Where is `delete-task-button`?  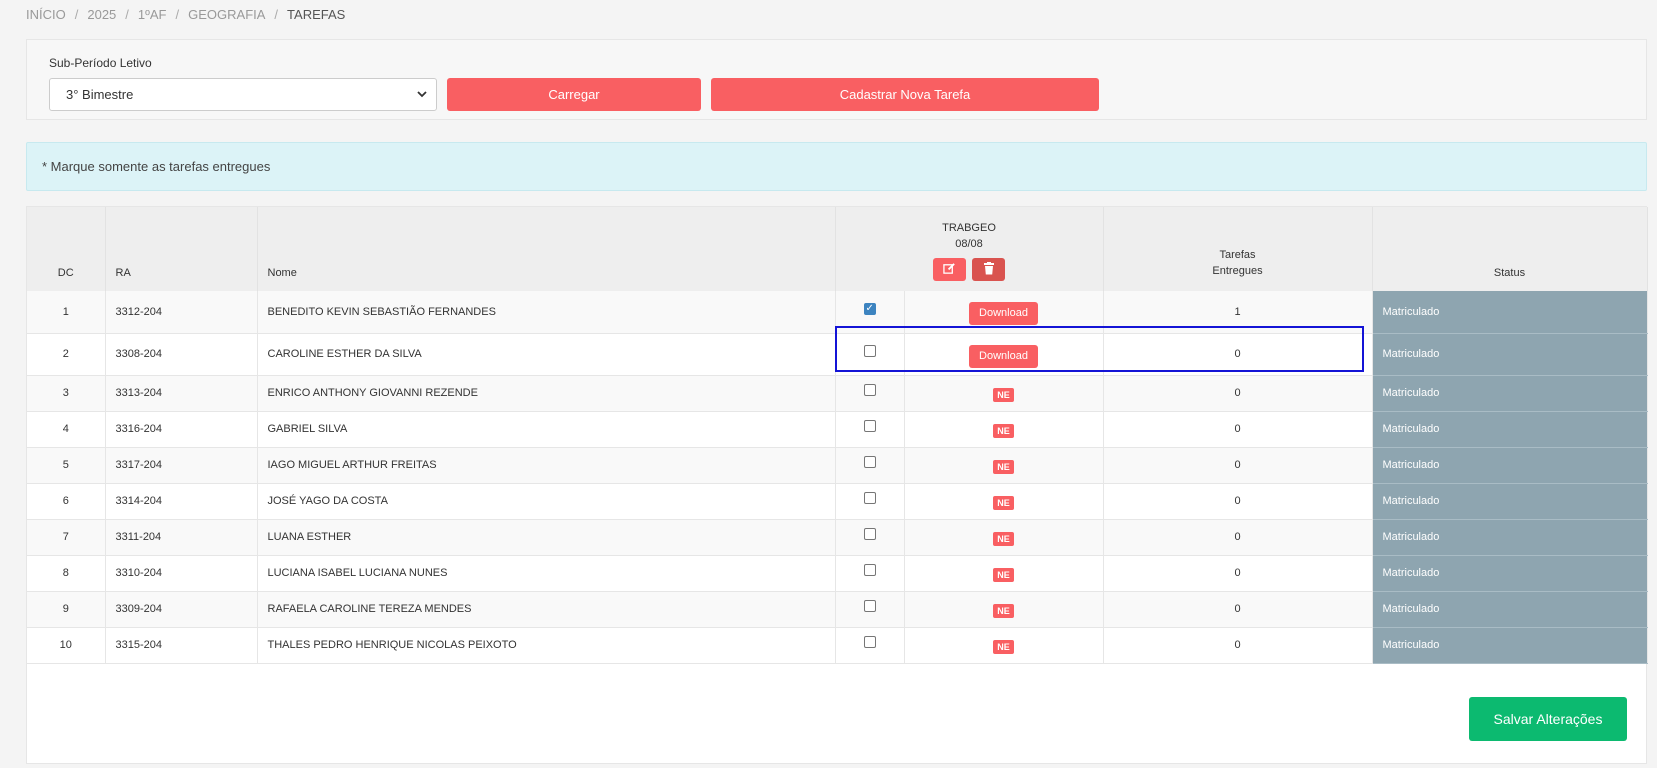
delete-task-button is located at coordinates (988, 269).